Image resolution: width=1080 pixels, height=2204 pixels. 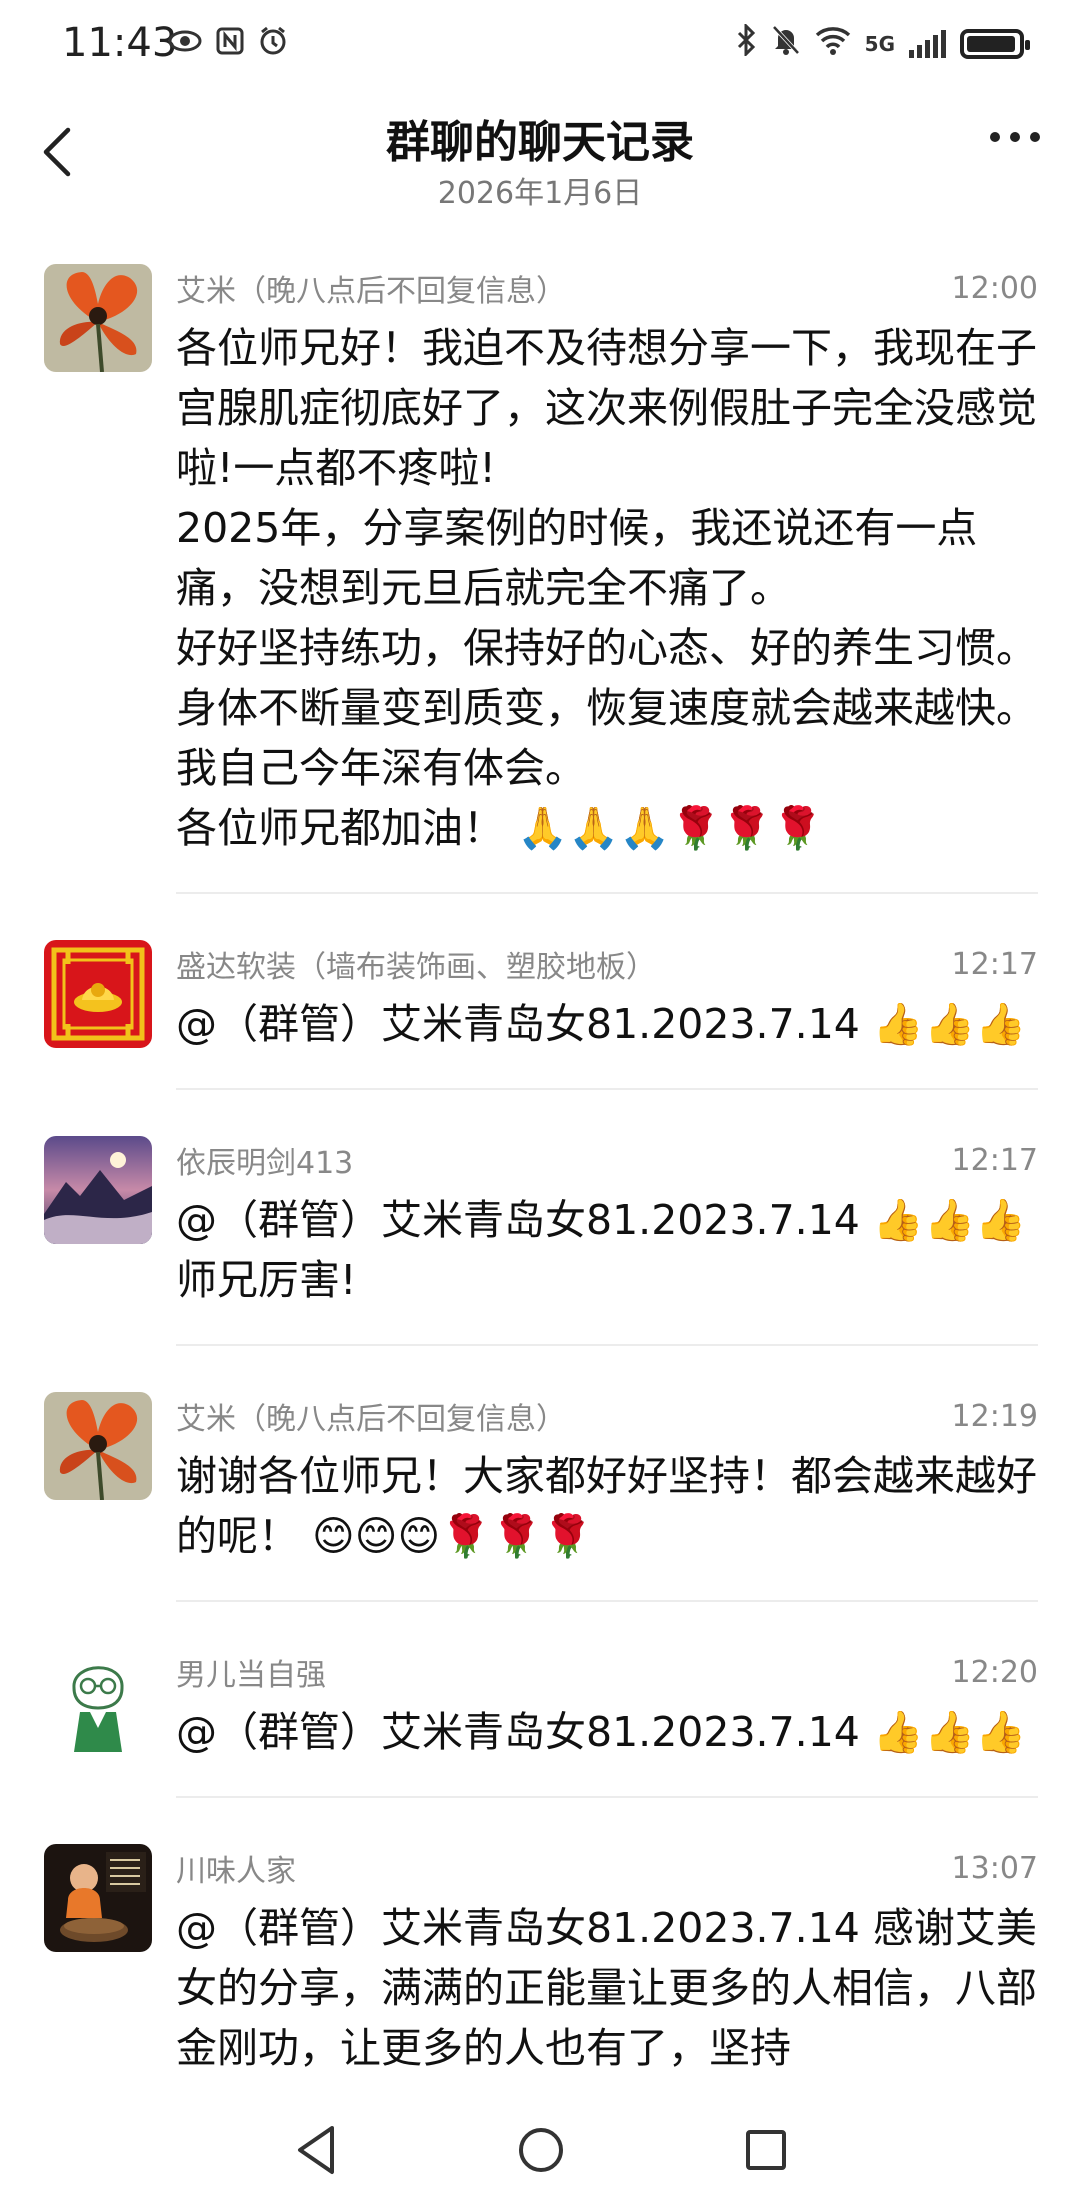 What do you see at coordinates (606, 1506) in the screenshot?
I see `message-text: 谢谢各位师兄！大家都好好坚持！都会越来越好的呢！ 😊😊😊🌹🌹🌹` at bounding box center [606, 1506].